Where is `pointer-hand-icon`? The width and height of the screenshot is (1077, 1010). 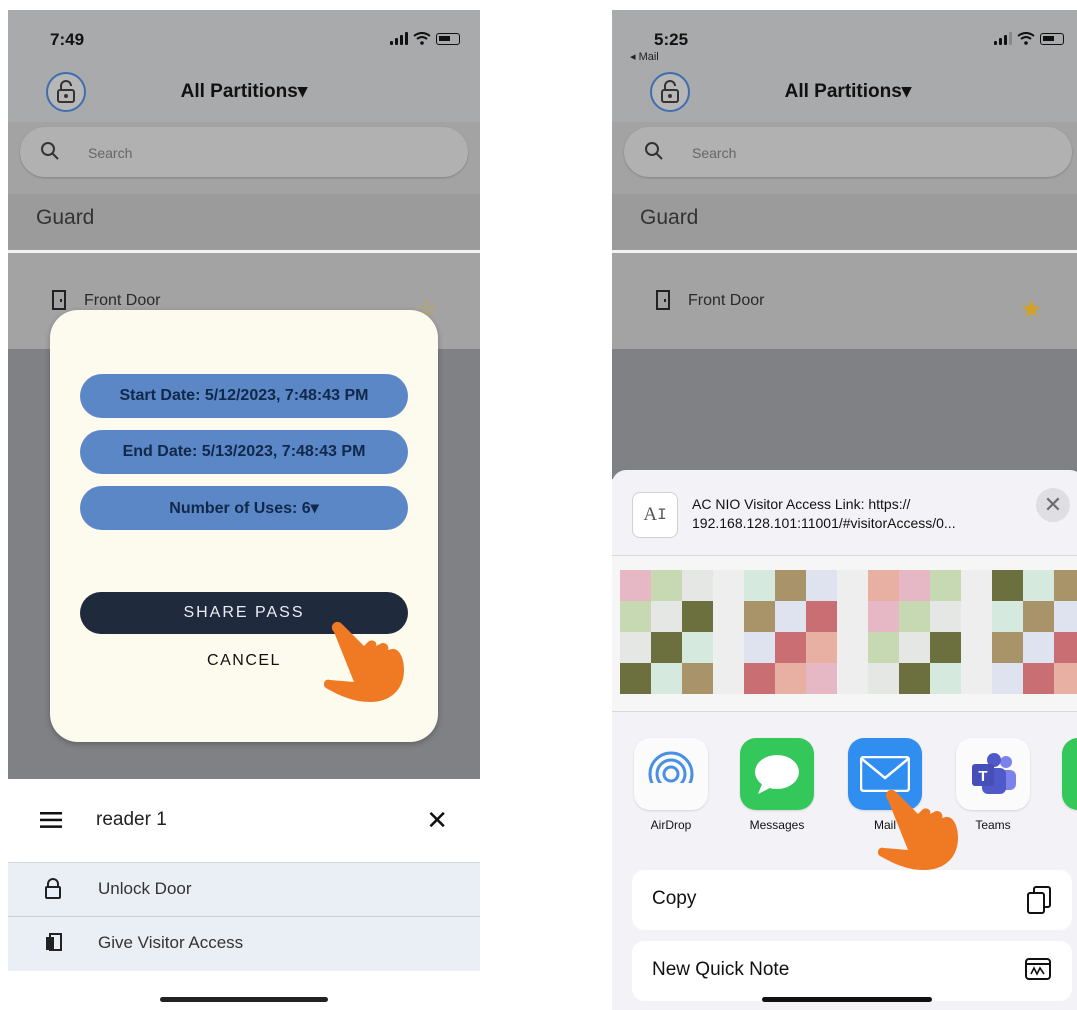
pointer-hand-icon is located at coordinates (917, 829).